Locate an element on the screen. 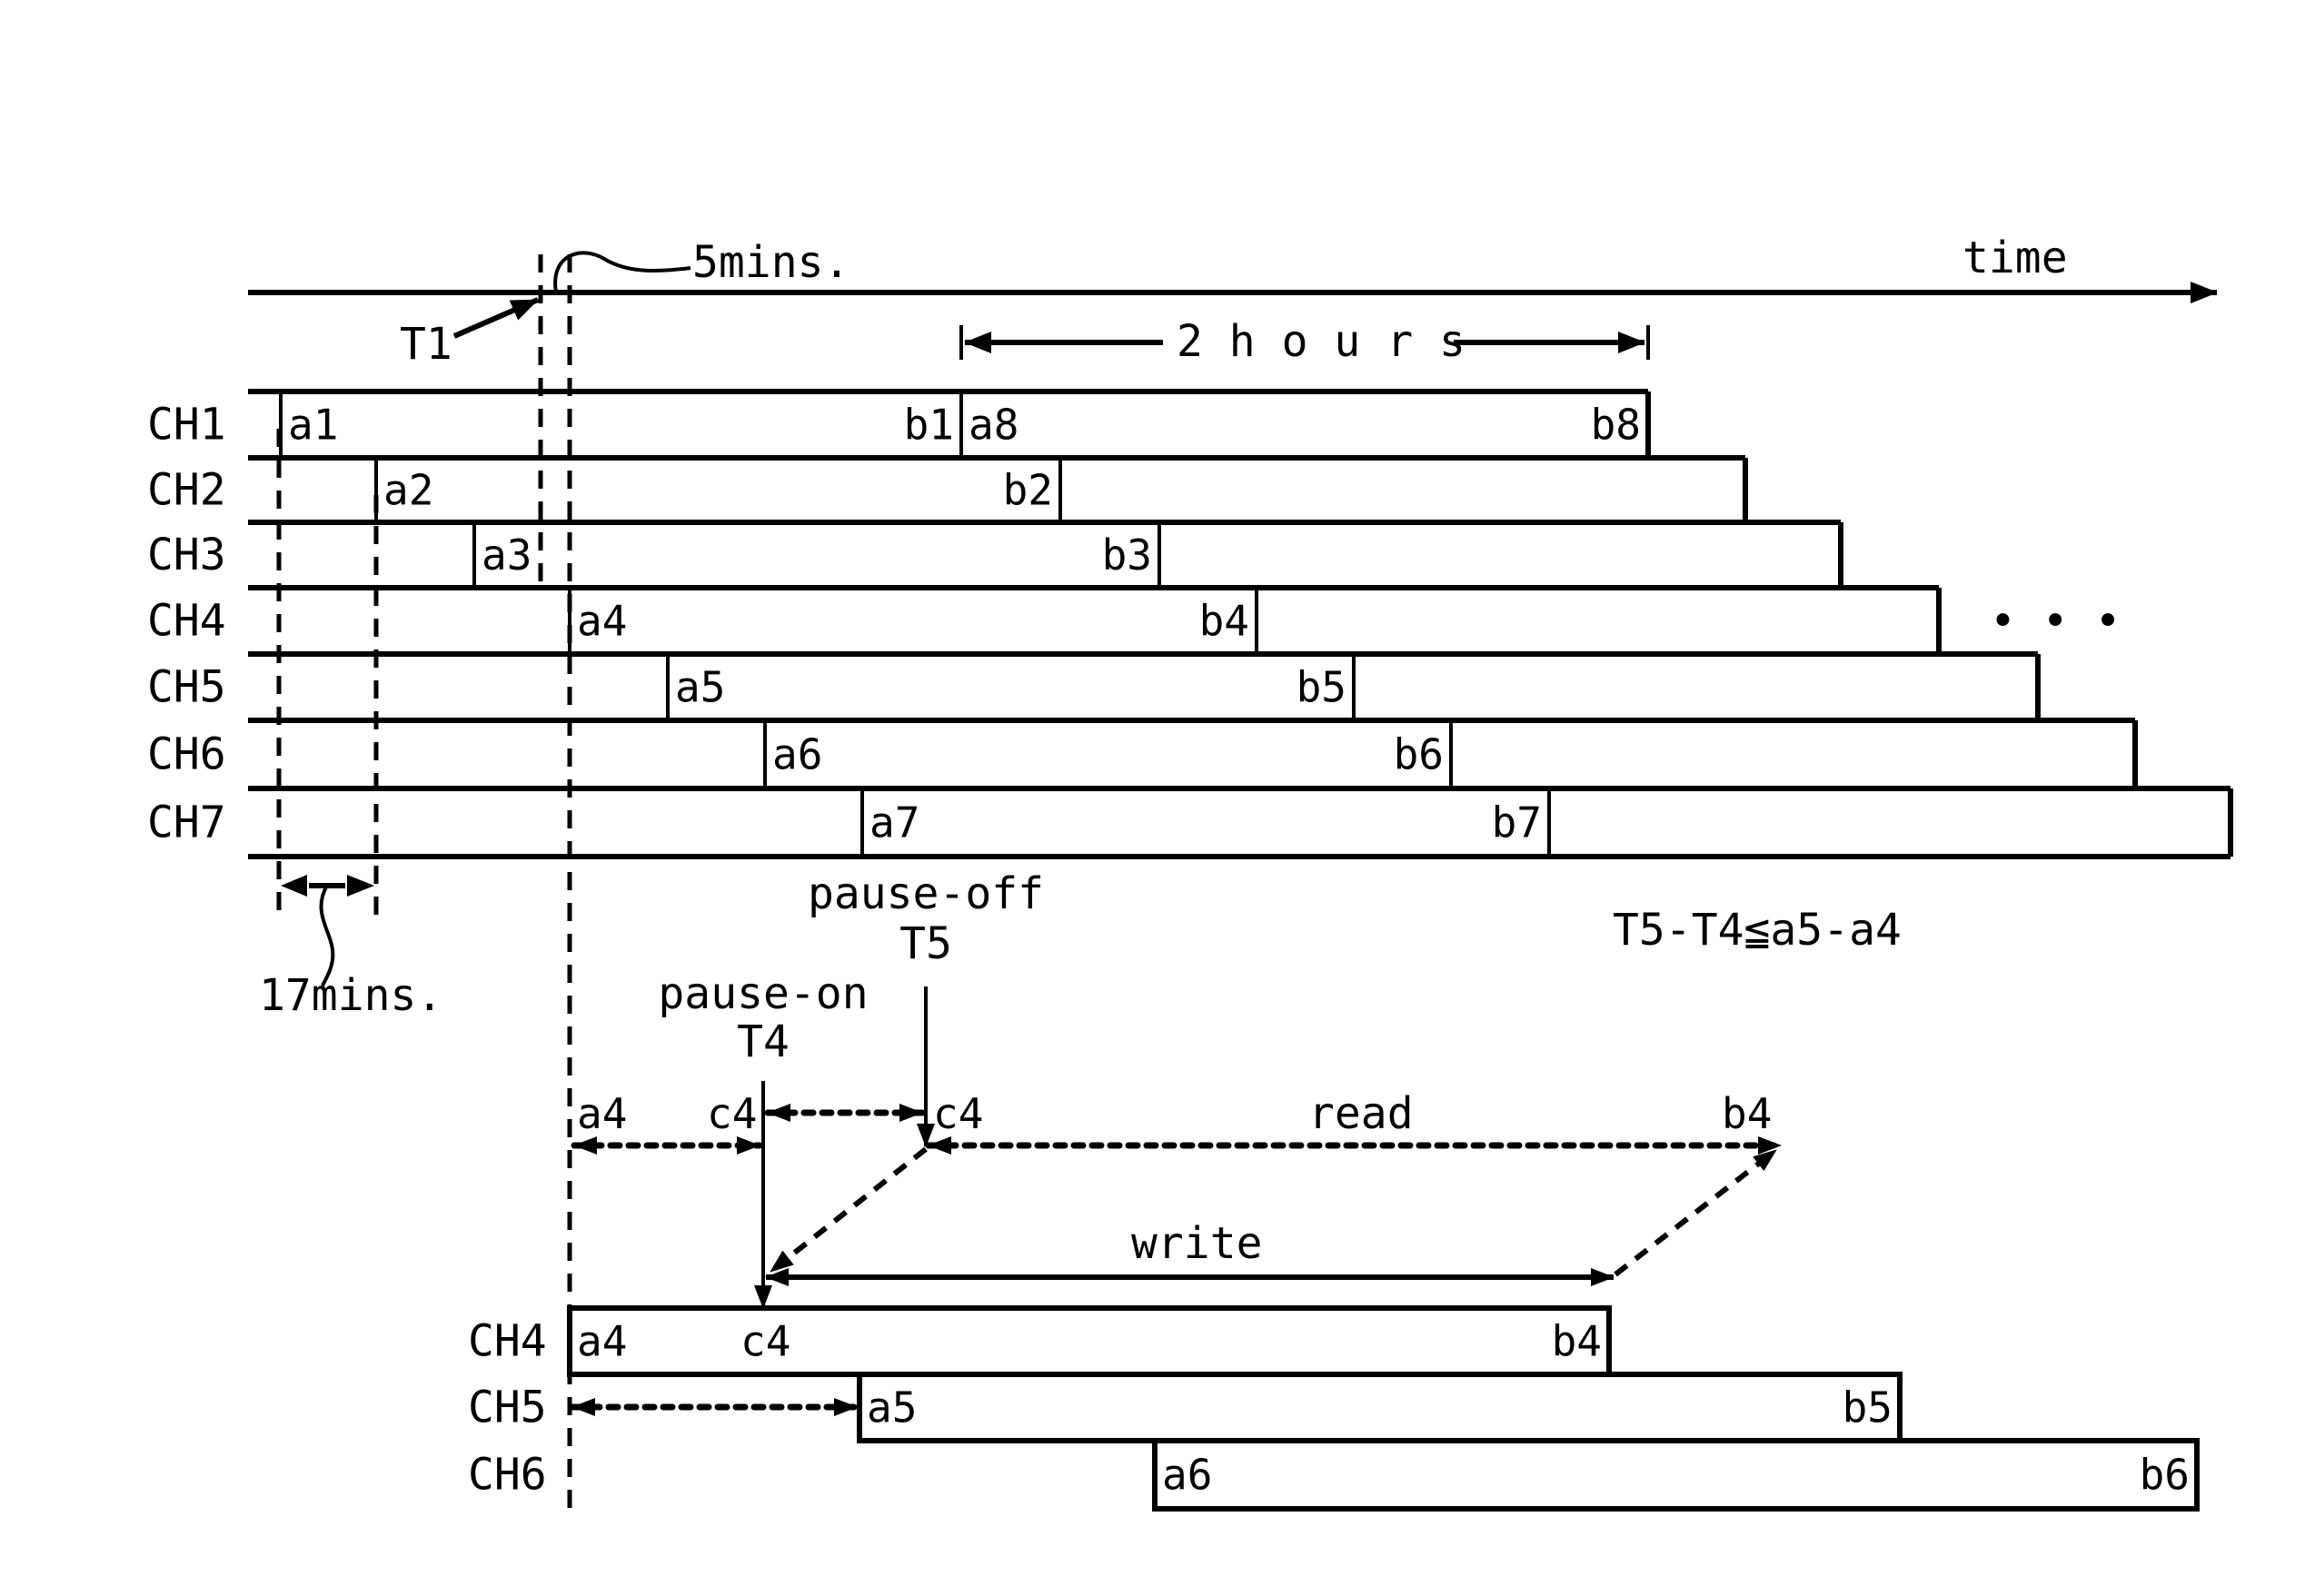 Image resolution: width=2315 pixels, height=1596 pixels. read-to-write-link-left is located at coordinates (849, 1210).